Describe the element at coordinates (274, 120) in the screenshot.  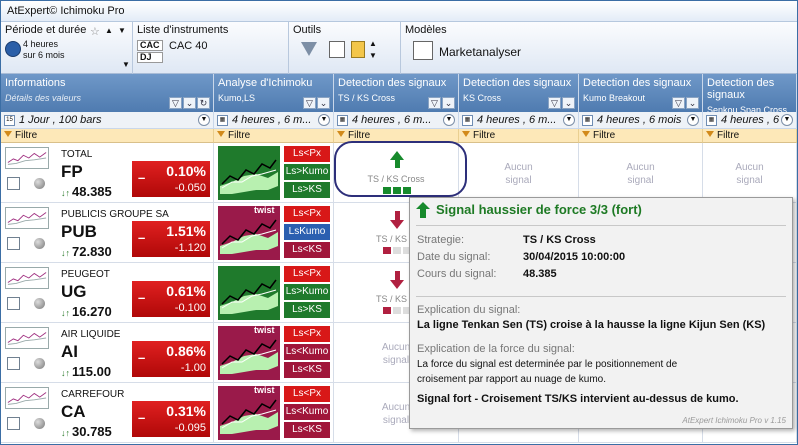
I see `period-selector-ichimoku: ▦ 4 heures , 6 m... ▼` at that location.